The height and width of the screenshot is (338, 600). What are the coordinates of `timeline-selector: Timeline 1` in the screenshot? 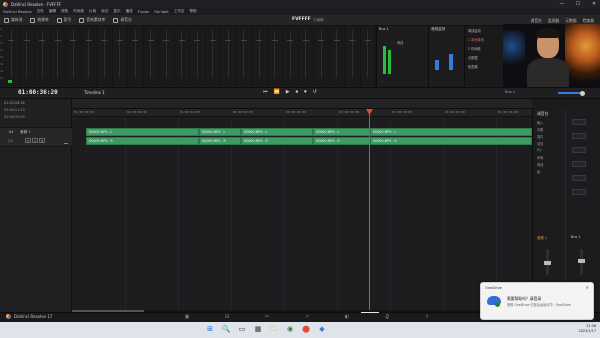 It's located at (94, 92).